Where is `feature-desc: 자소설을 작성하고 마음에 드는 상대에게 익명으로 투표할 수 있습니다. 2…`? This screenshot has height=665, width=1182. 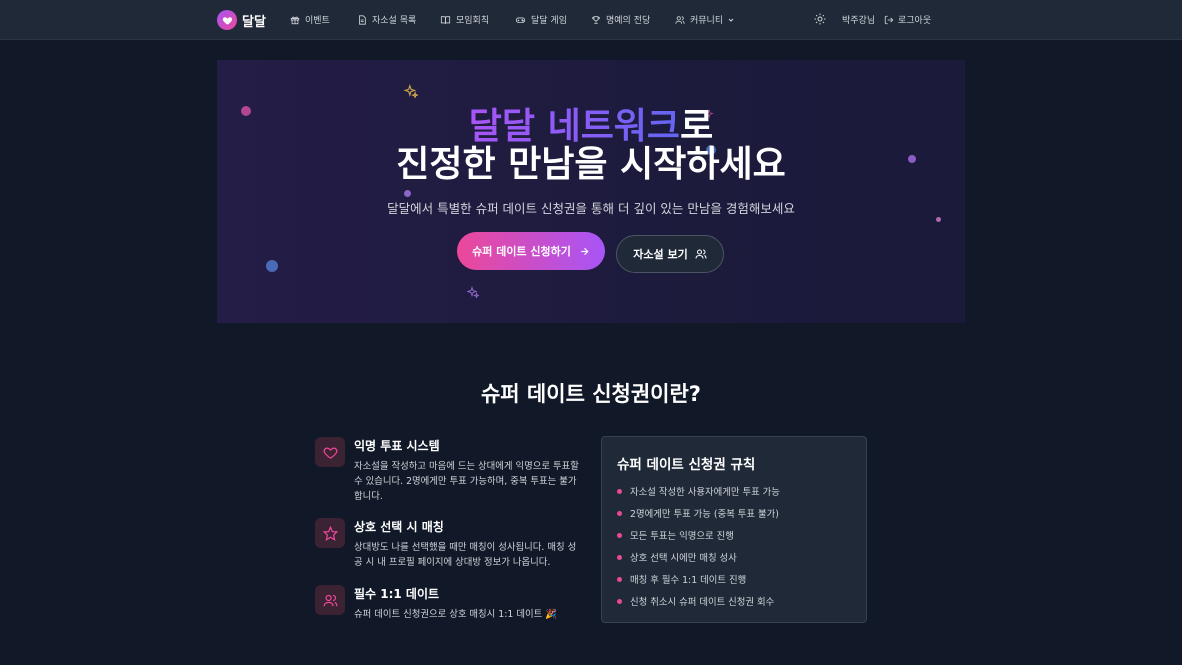
feature-desc: 자소설을 작성하고 마음에 드는 상대에게 익명으로 투표할 수 있습니다. 2… is located at coordinates (466, 481).